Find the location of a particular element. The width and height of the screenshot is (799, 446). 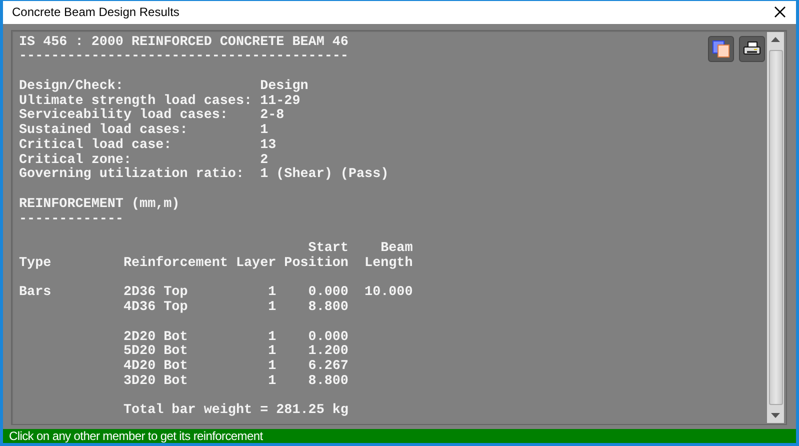

report-line: Type Reinforcement Layer Position Length is located at coordinates (216, 264).